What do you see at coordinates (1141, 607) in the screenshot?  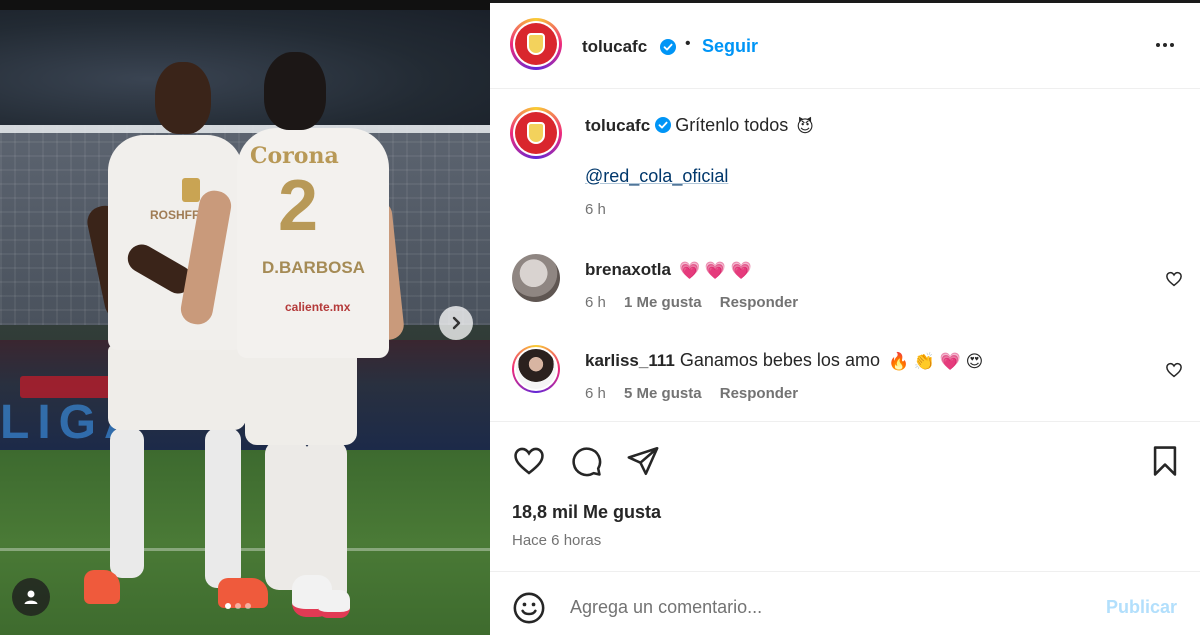 I see `publish-button: Publicar` at bounding box center [1141, 607].